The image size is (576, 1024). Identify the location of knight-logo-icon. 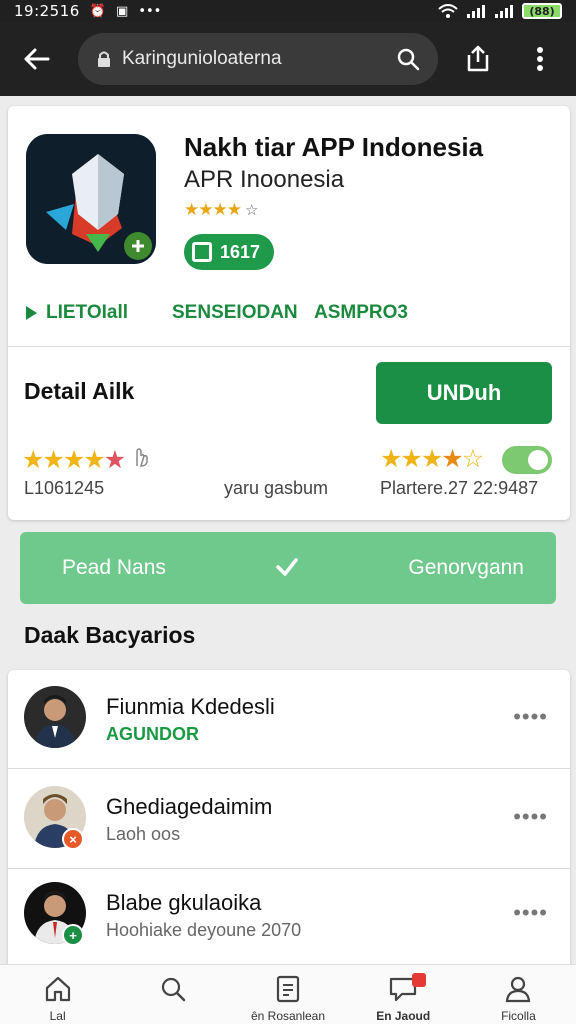
(91, 199).